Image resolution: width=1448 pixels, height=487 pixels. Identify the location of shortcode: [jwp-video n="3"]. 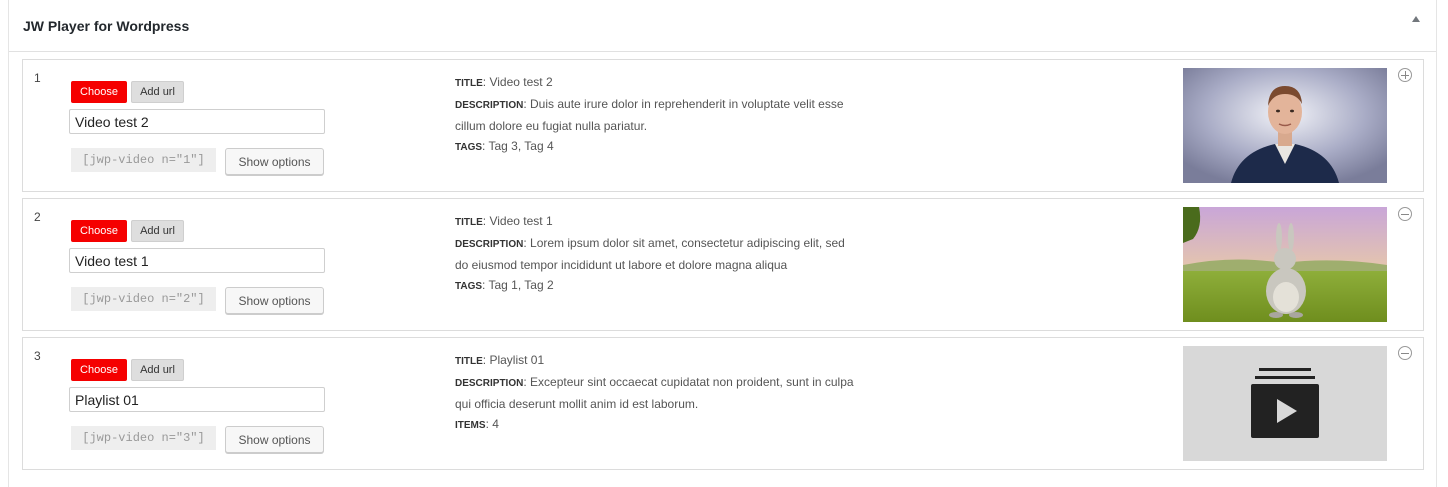
(143, 438).